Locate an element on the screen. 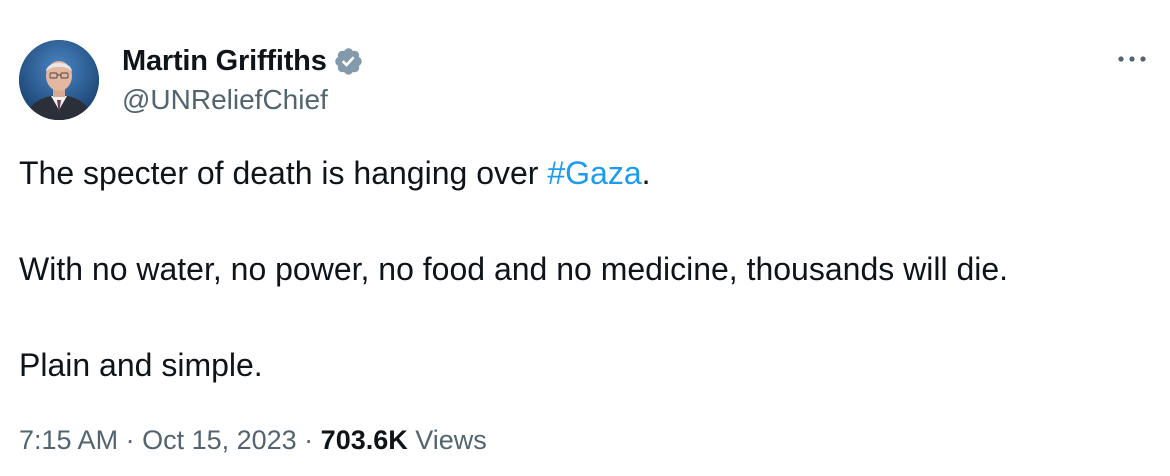 The height and width of the screenshot is (476, 1170). tweet-text-suffix: . is located at coordinates (646, 173).